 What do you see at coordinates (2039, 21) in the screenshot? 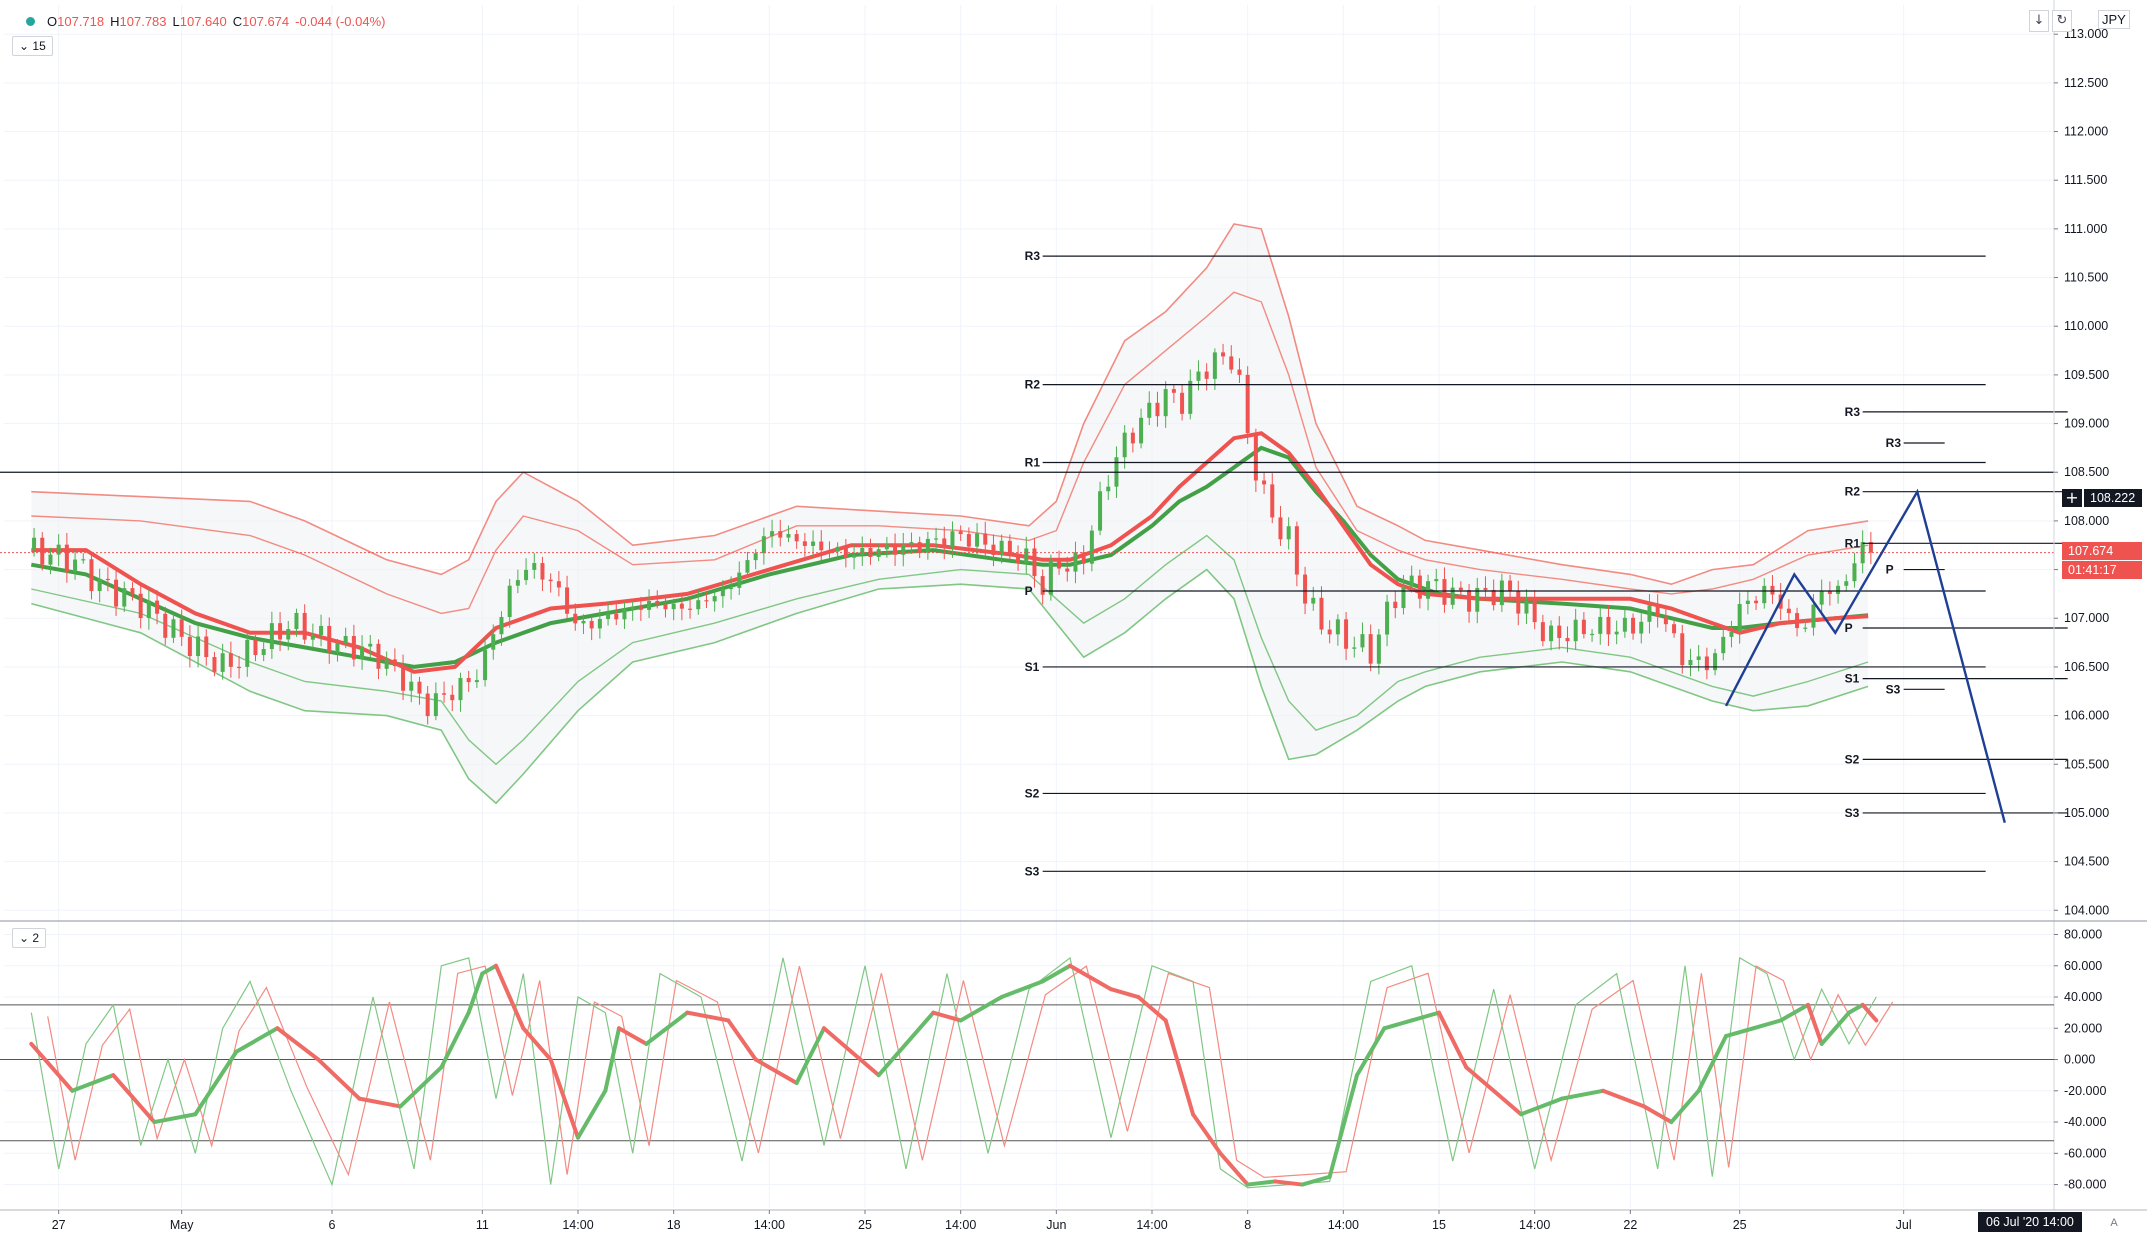
I see `scroll-down-button: ↓` at bounding box center [2039, 21].